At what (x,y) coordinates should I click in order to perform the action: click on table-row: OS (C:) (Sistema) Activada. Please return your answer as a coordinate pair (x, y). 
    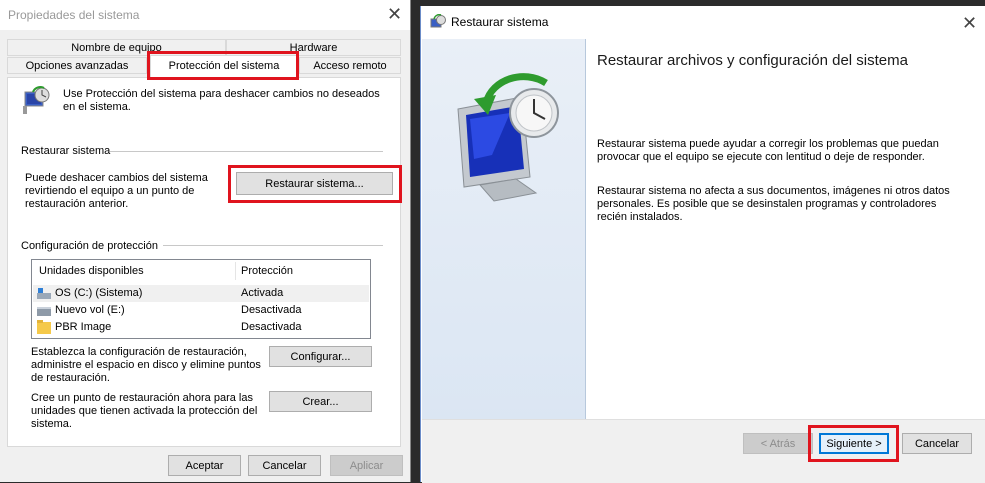
    Looking at the image, I should click on (201, 293).